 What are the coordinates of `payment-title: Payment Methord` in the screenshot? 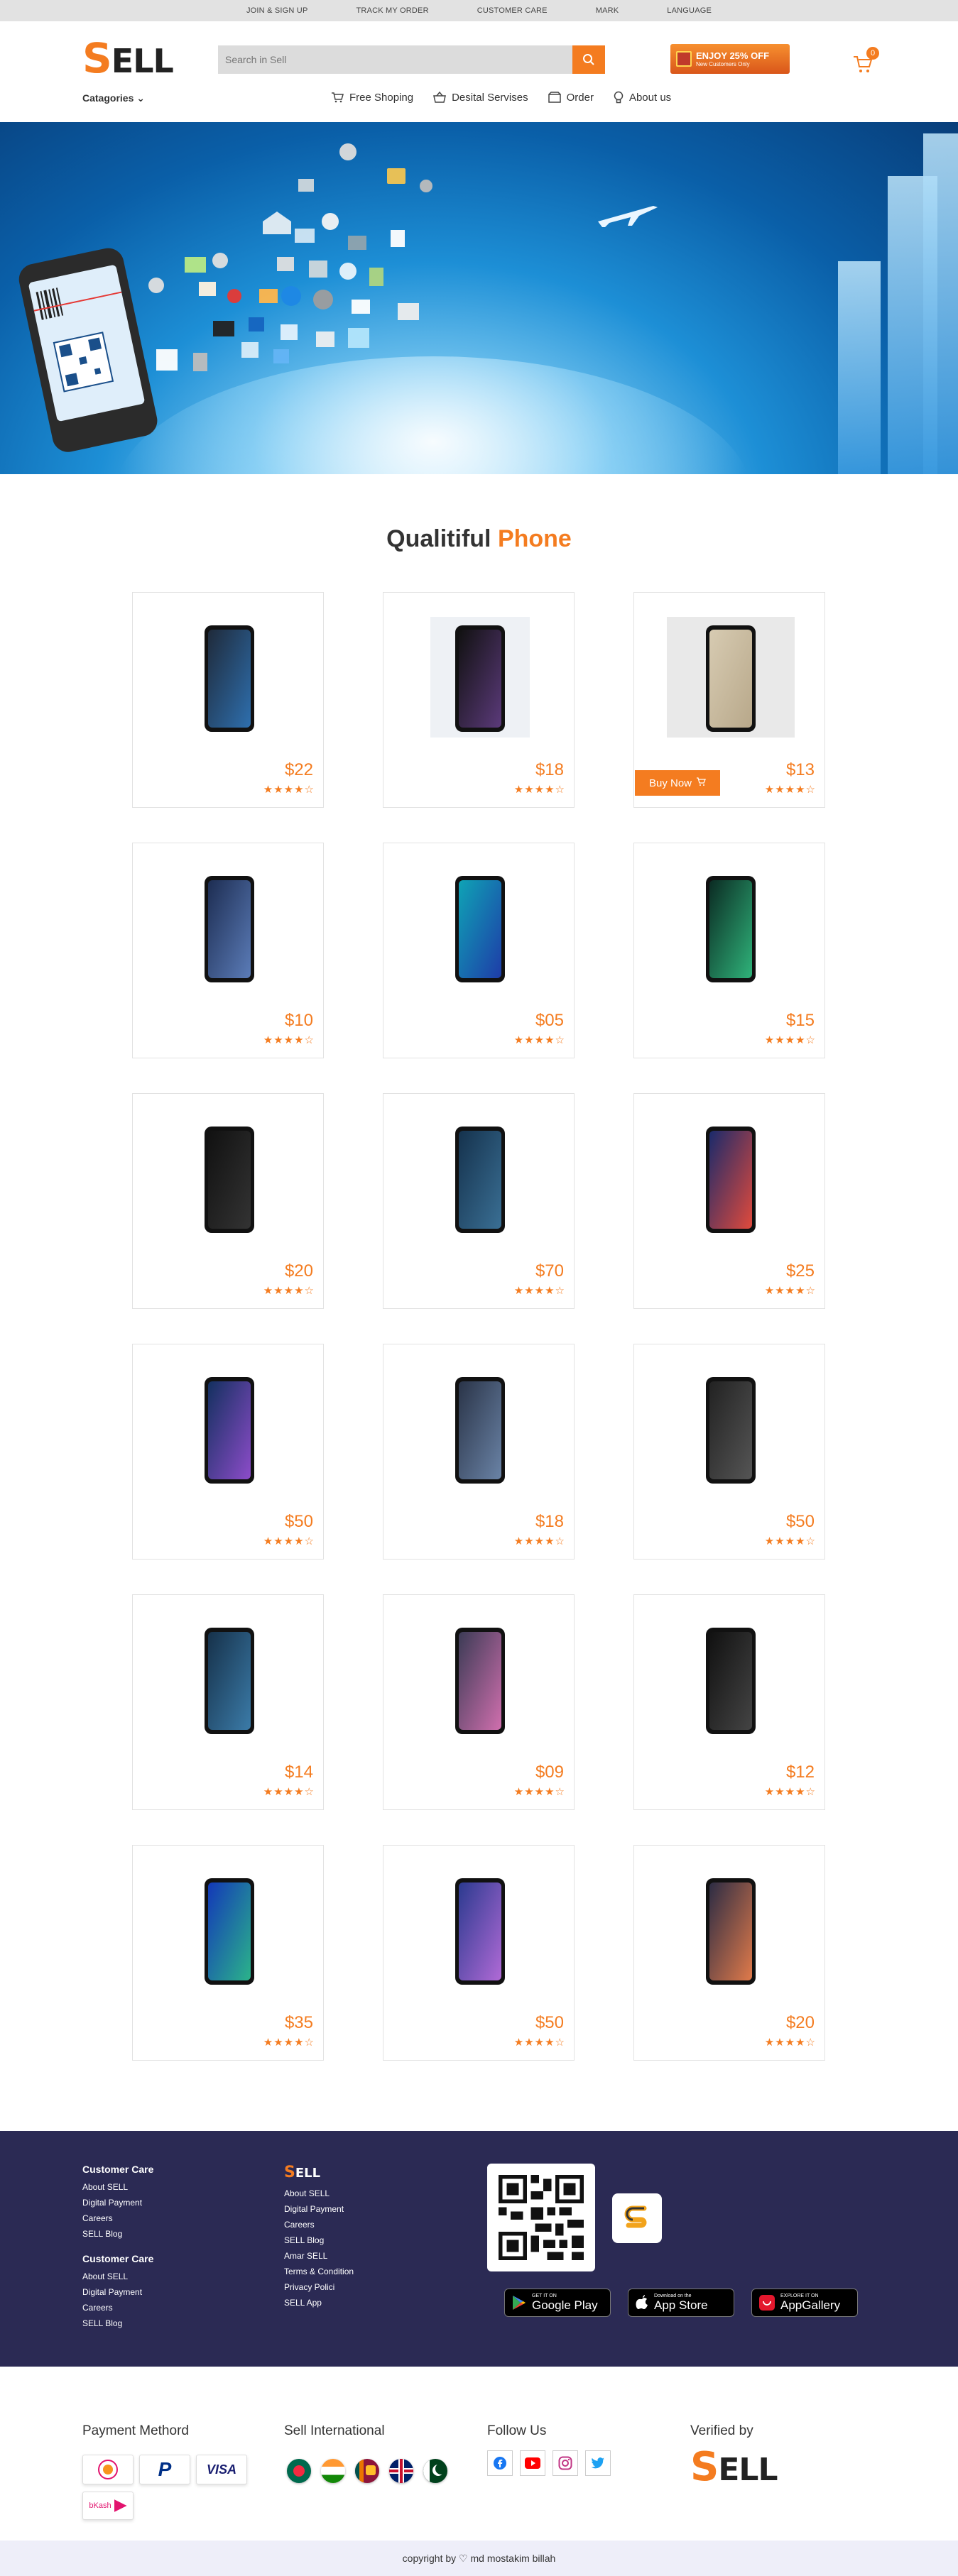 It's located at (135, 2430).